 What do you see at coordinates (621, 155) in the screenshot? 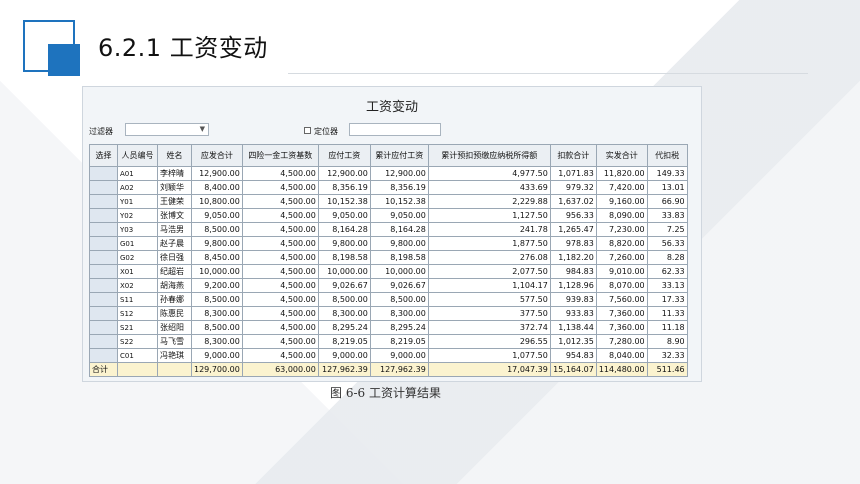
I see `column-header: 实发合计` at bounding box center [621, 155].